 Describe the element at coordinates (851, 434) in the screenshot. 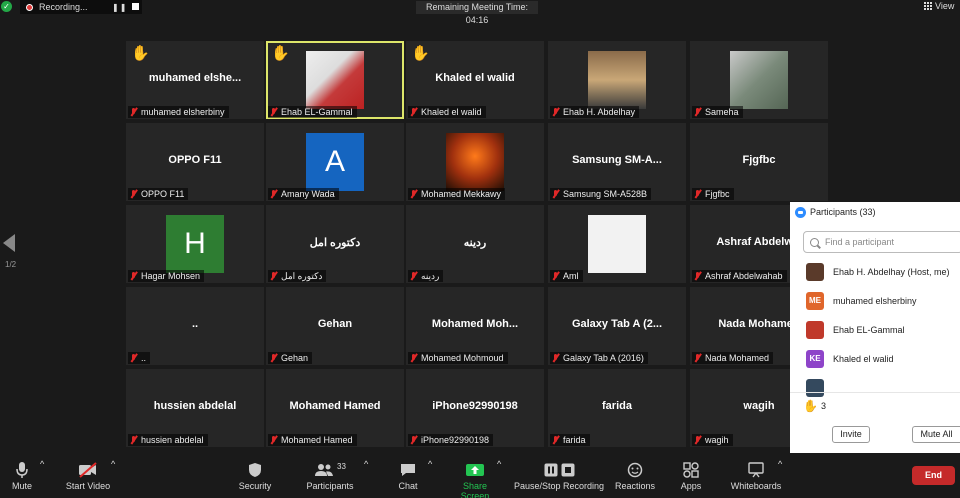

I see `invite-button: Invite` at that location.